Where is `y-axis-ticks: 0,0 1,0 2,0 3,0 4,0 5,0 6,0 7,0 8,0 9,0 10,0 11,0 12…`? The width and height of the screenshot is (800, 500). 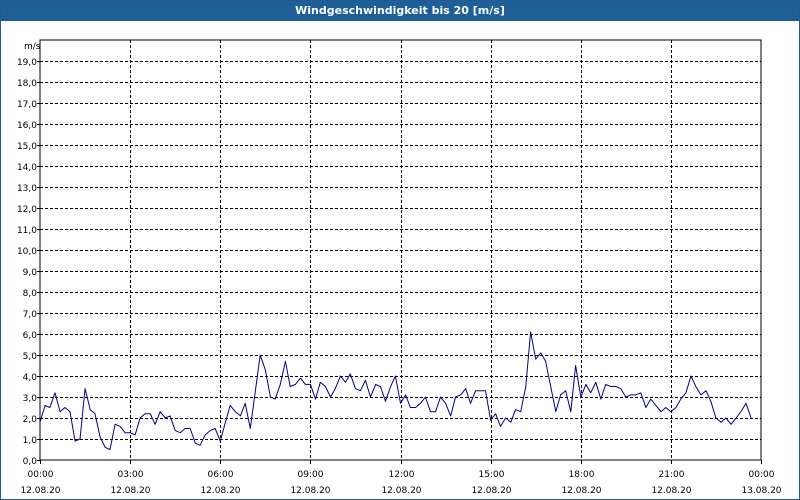 y-axis-ticks: 0,0 1,0 2,0 3,0 4,0 5,0 6,0 7,0 8,0 9,0 10,0 11,0 12… is located at coordinates (28, 262).